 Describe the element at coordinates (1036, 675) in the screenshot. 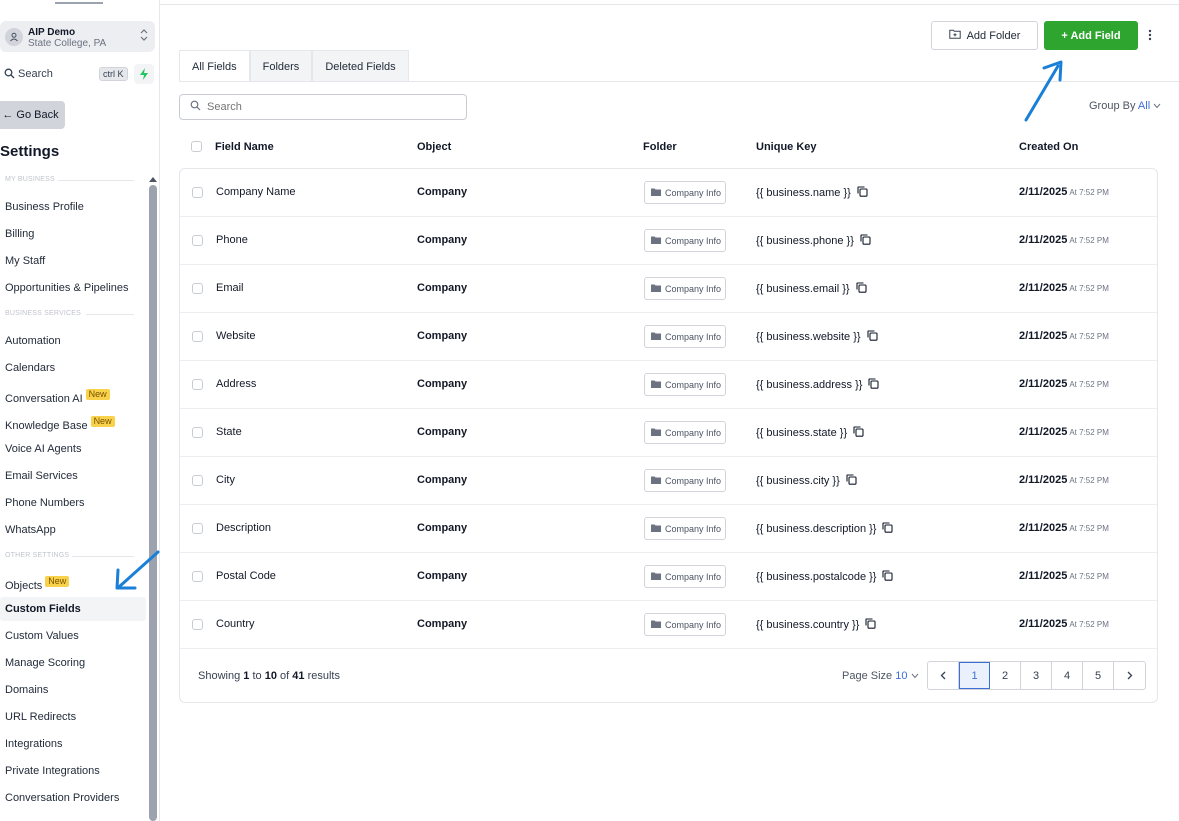

I see `page-button-3: 3` at that location.